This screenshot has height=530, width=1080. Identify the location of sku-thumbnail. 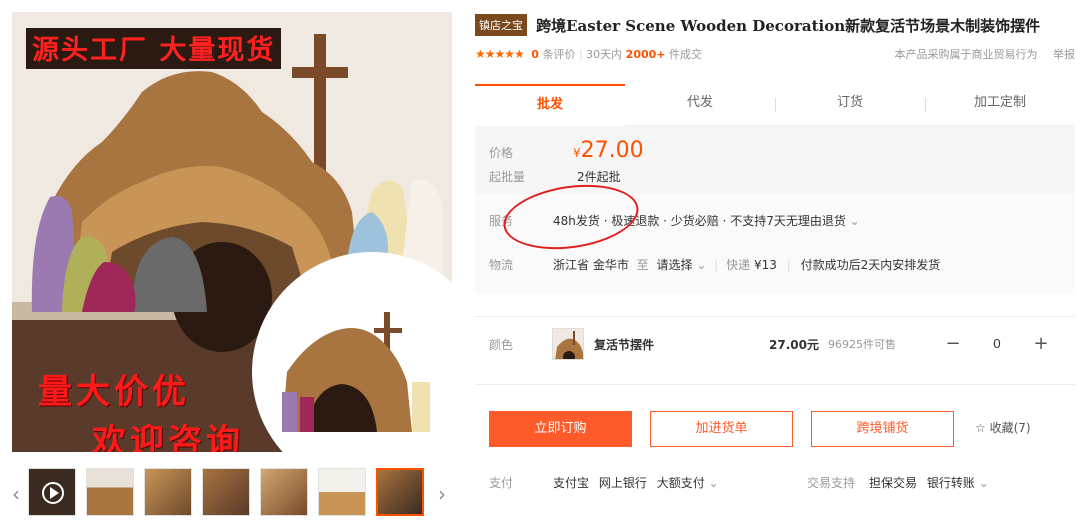
(568, 344).